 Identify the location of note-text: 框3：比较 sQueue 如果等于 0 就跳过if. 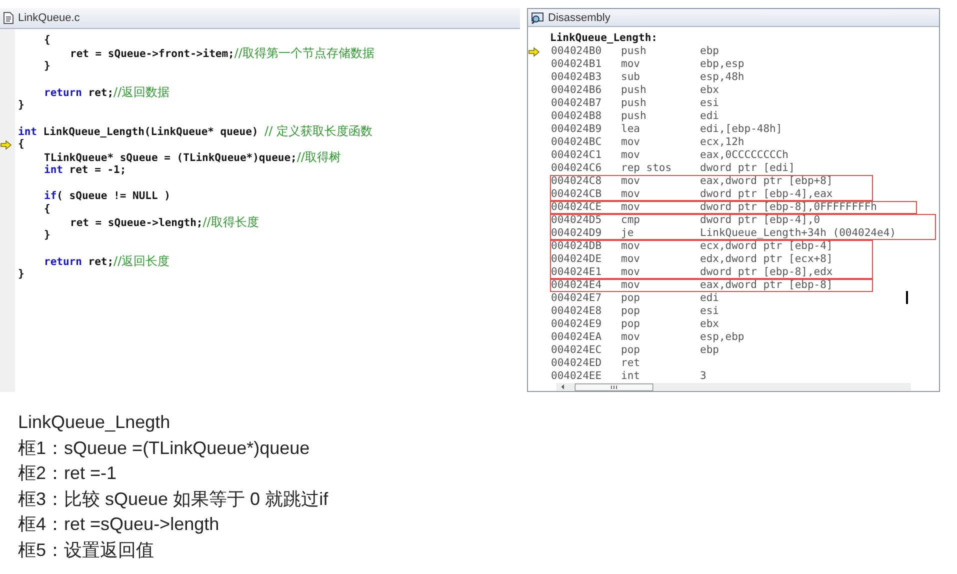
(173, 499).